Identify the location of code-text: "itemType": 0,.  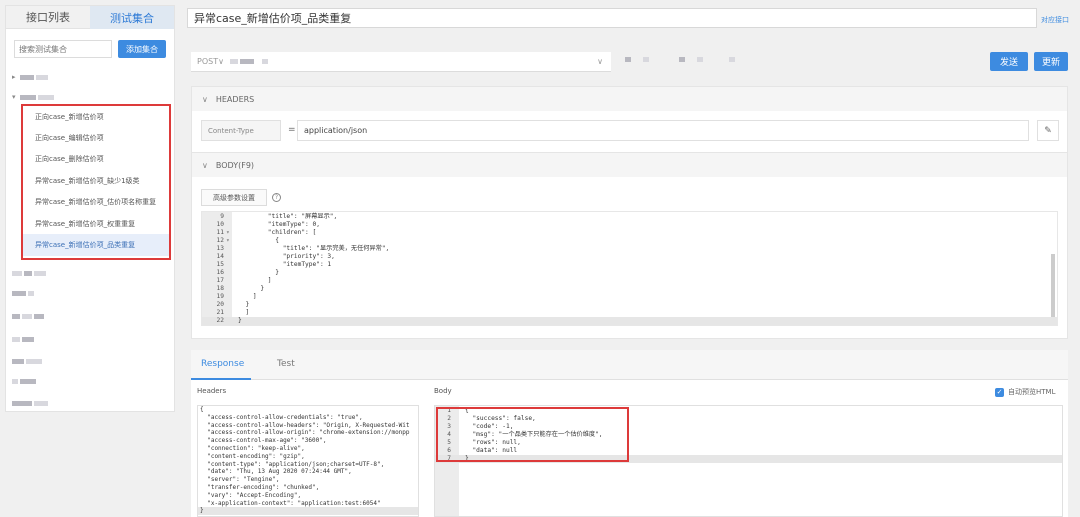
(279, 224).